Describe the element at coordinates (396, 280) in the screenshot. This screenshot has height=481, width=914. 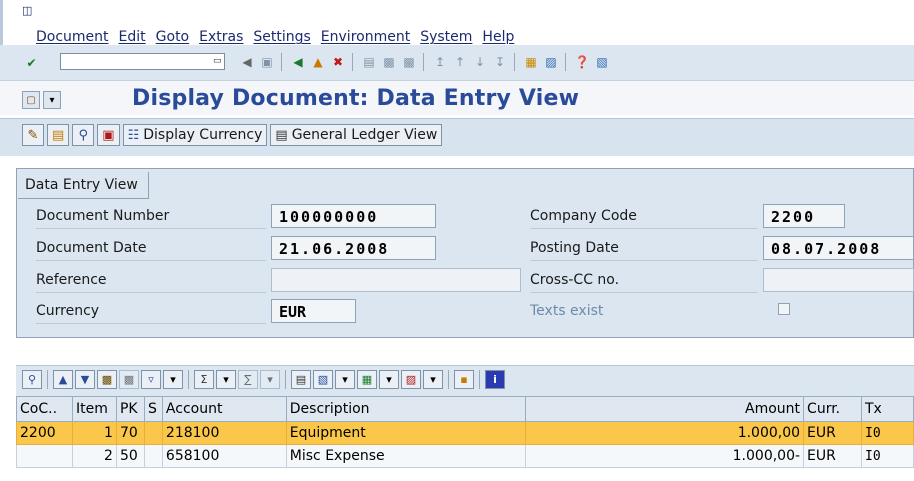
I see `reference-field` at that location.